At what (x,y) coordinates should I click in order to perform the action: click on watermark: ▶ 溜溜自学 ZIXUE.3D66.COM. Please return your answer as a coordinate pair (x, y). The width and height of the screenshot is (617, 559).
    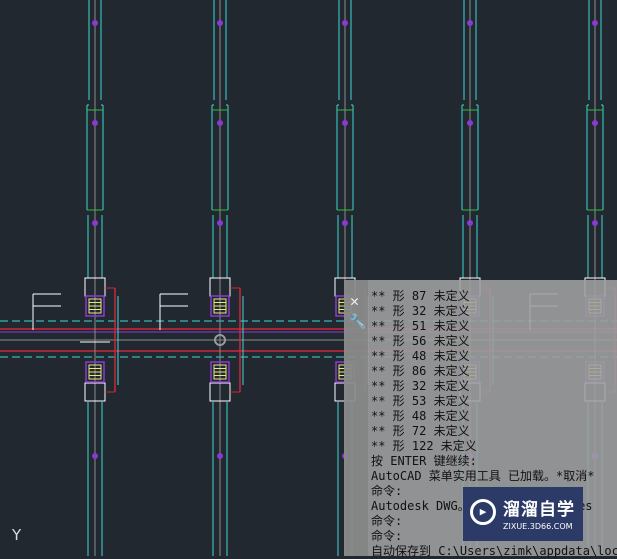
    Looking at the image, I should click on (523, 514).